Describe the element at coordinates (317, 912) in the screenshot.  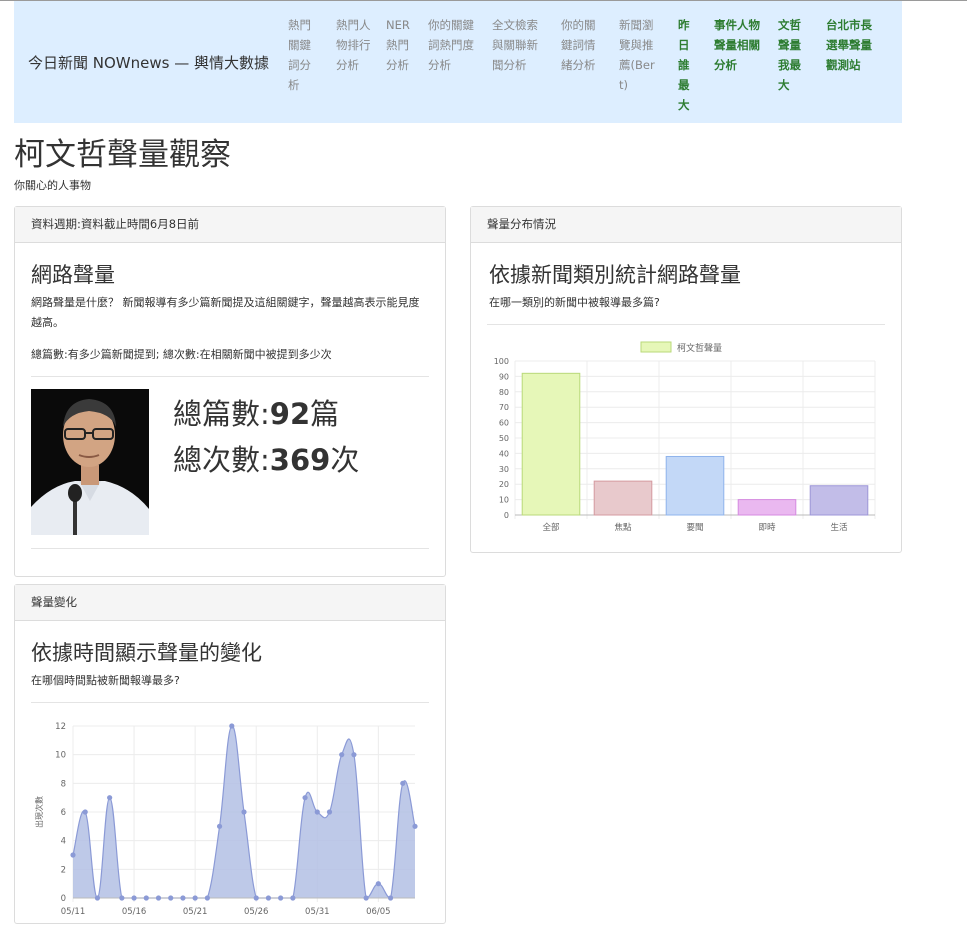
I see `x-tick-label: 05/31` at that location.